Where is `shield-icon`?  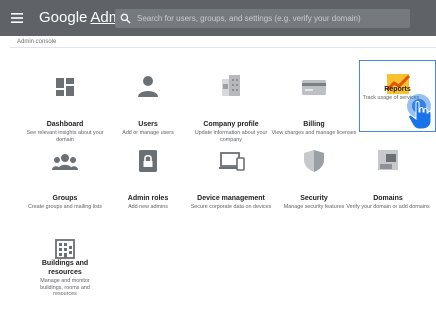
shield-icon is located at coordinates (314, 161).